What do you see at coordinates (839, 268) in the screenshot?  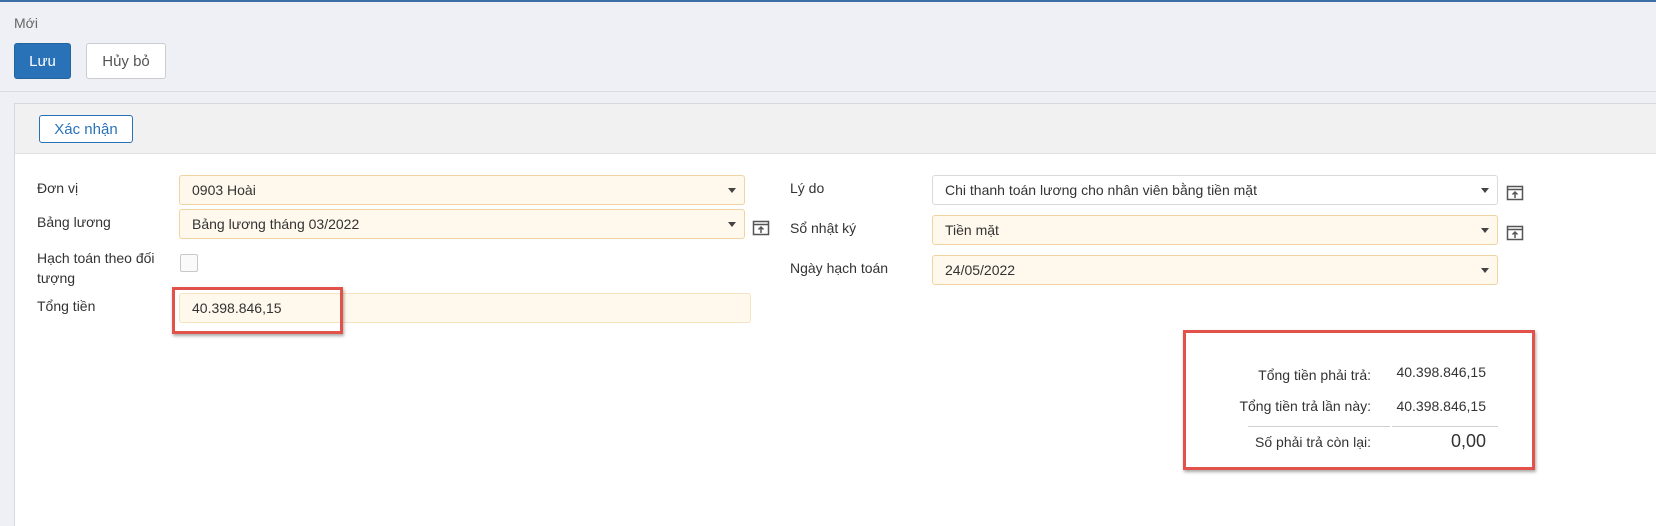 I see `ngay-hach-toan-label: Ngày hạch toán` at bounding box center [839, 268].